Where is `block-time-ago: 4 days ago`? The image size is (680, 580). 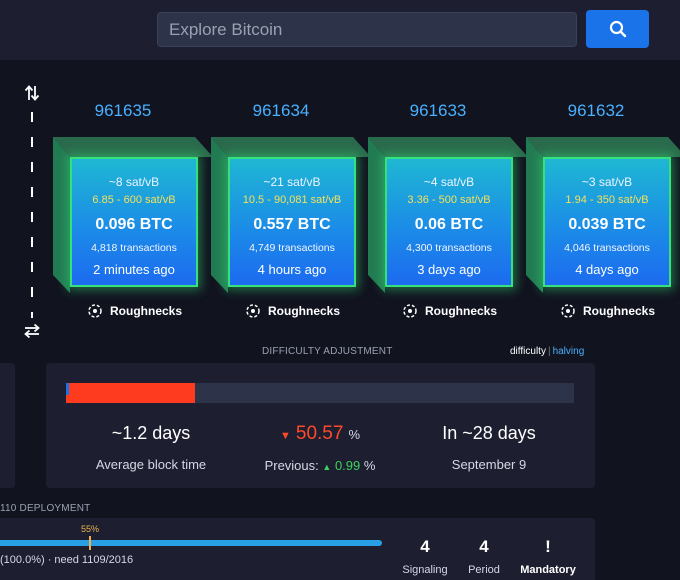
block-time-ago: 4 days ago is located at coordinates (607, 269).